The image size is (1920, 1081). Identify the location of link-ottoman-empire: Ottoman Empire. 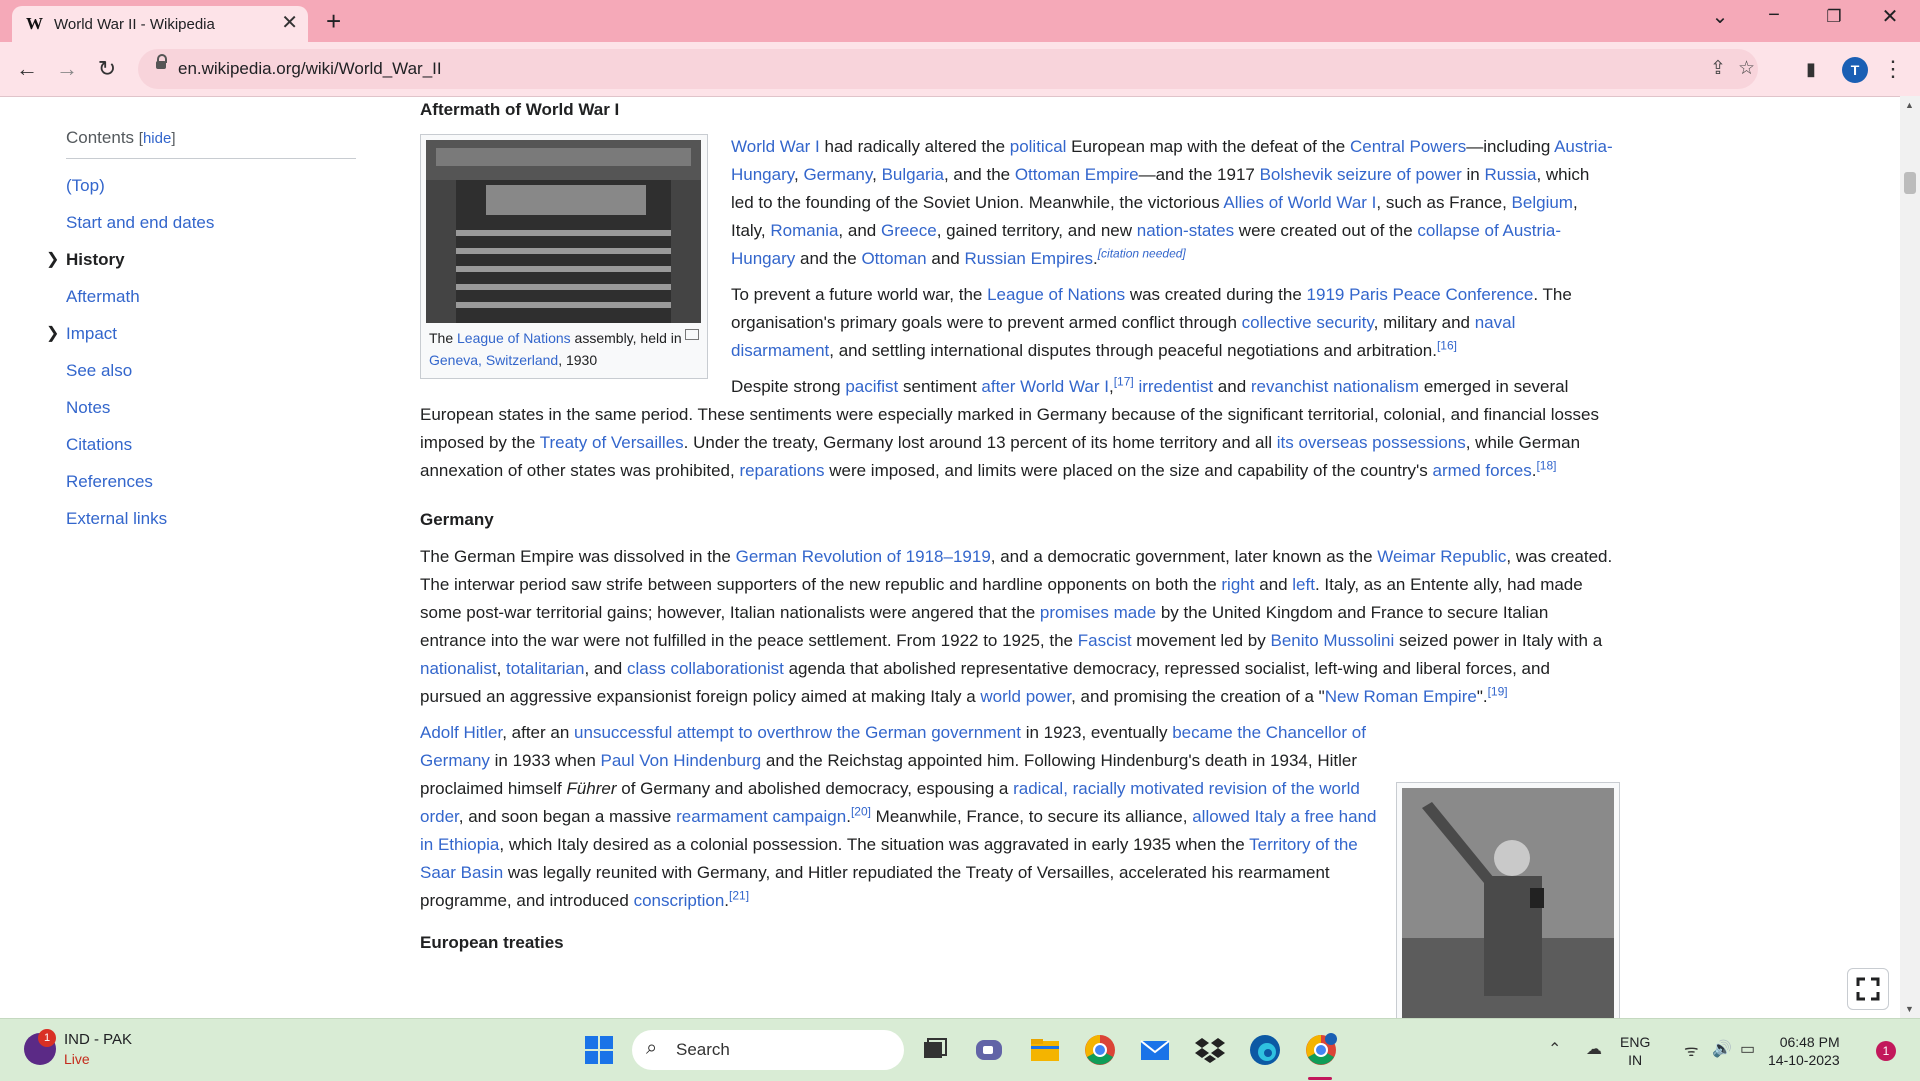
(1077, 174).